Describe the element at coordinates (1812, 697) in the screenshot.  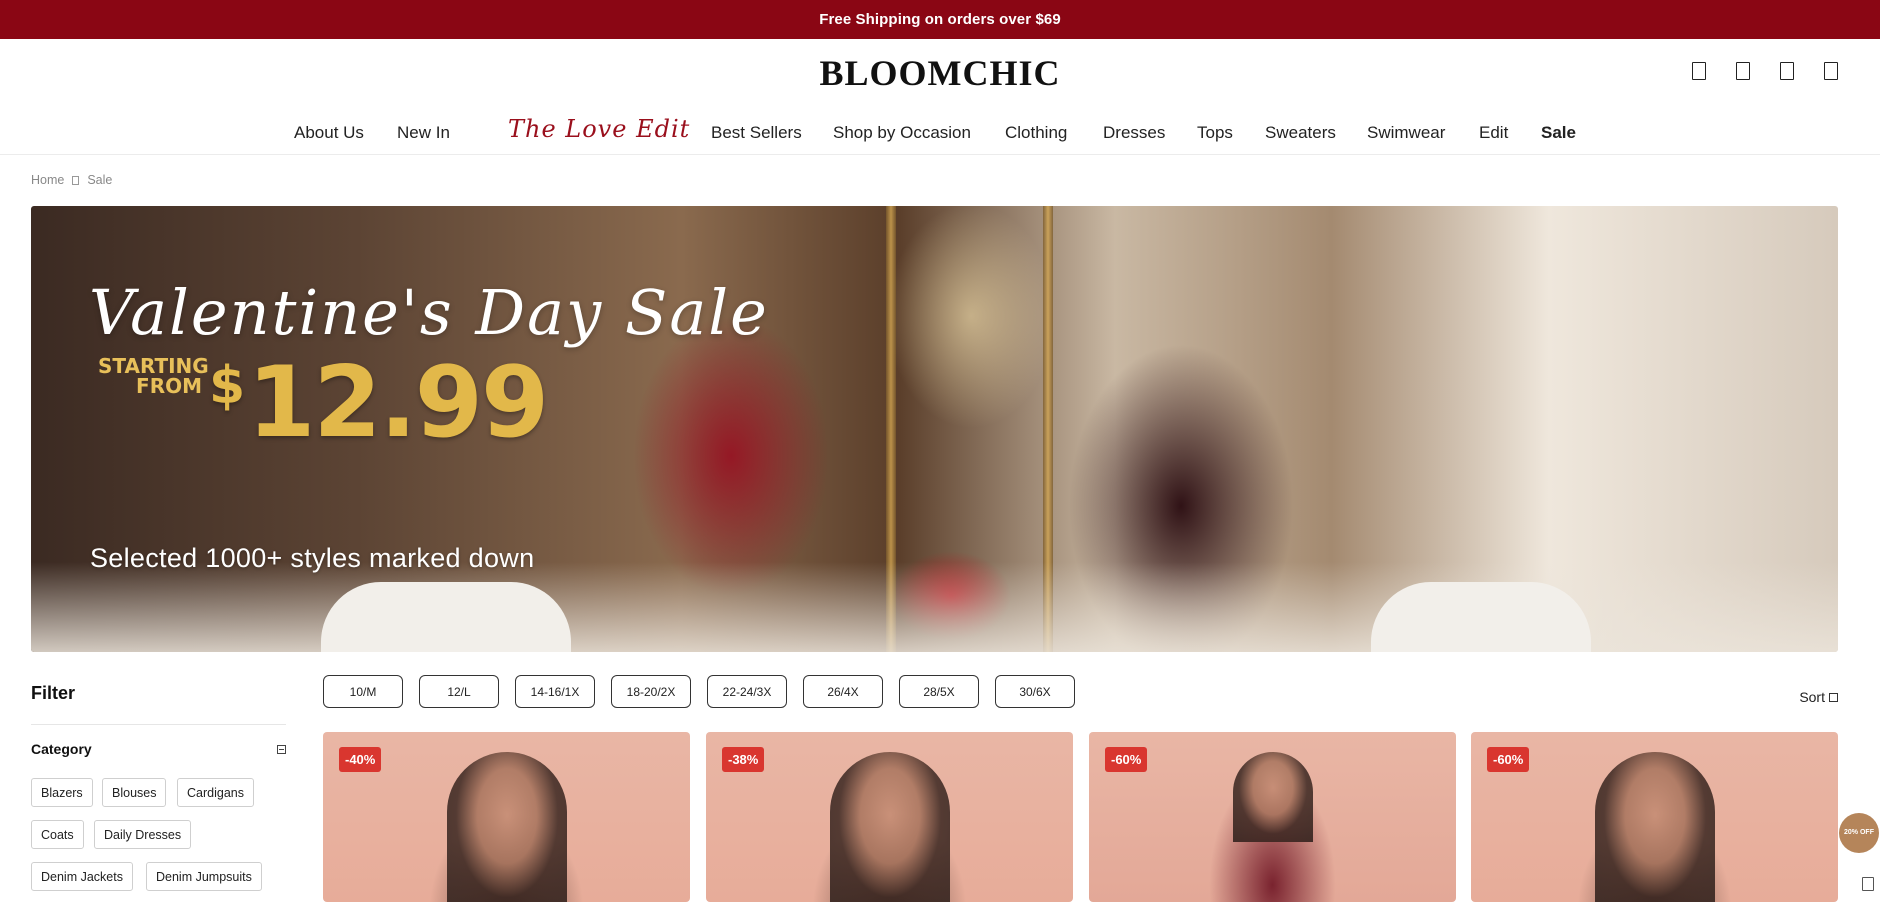
I see `sort-label: Sort` at that location.